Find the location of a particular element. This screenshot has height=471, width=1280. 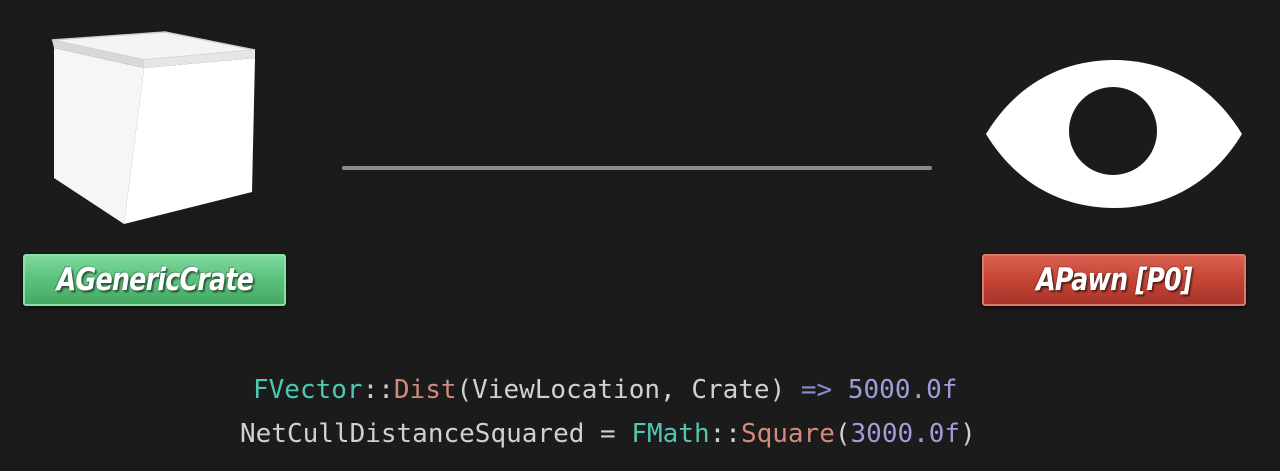

eye-icon is located at coordinates (1114, 134).